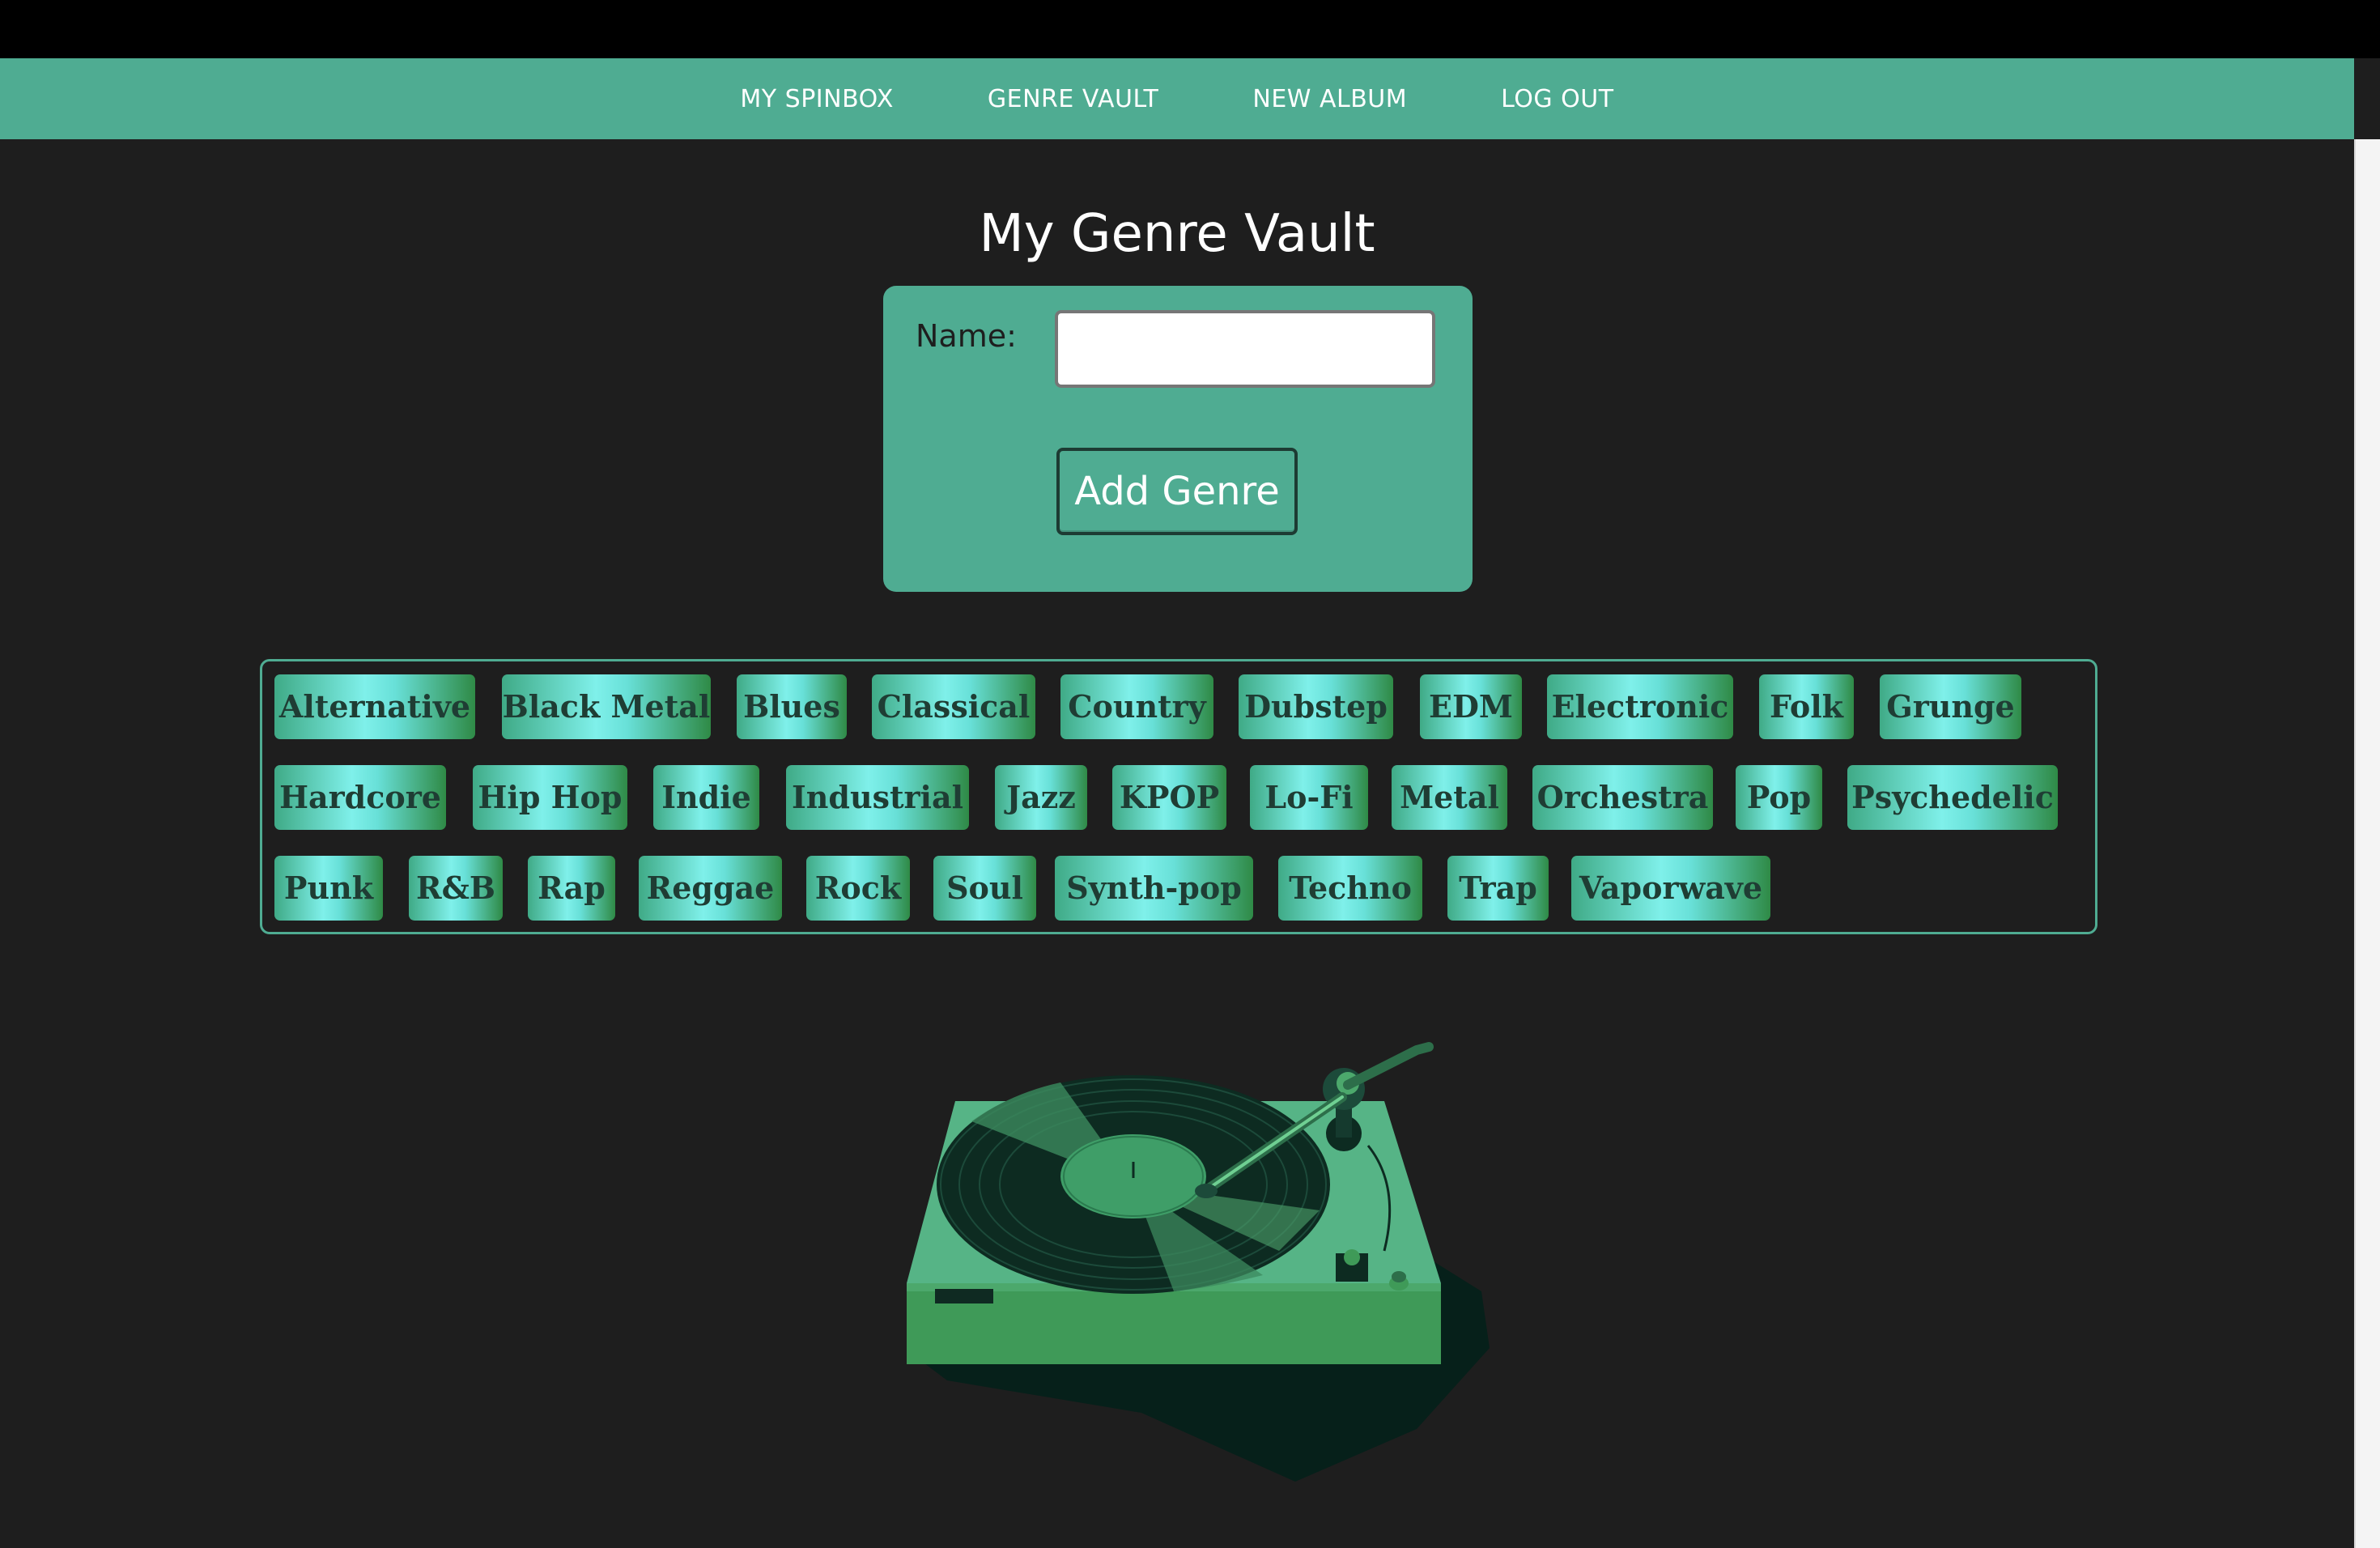 The image size is (2380, 1548). Describe the element at coordinates (1622, 797) in the screenshot. I see `genre-chip-orchestra: Orchestra` at that location.